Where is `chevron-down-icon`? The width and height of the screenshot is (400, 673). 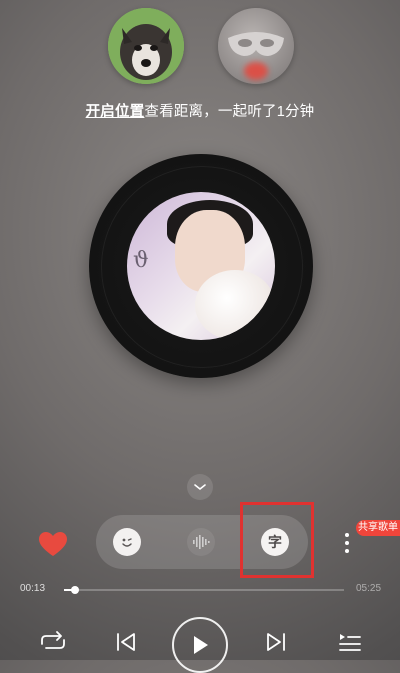 chevron-down-icon is located at coordinates (200, 487).